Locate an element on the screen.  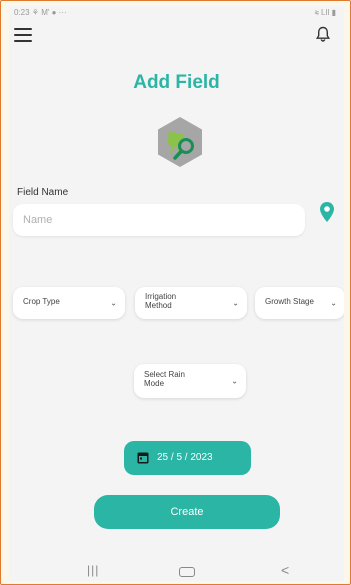
growth-stage-label: Growth Stage is located at coordinates (289, 301).